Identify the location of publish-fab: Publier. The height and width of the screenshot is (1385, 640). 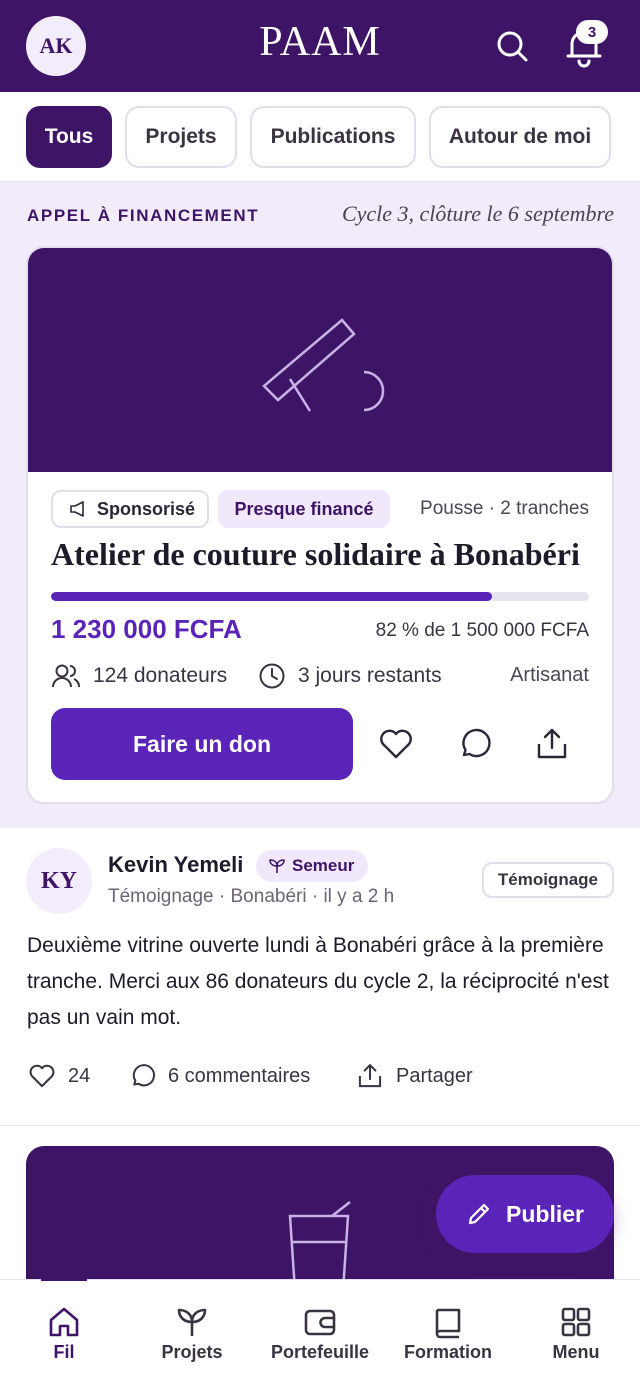
(525, 1214).